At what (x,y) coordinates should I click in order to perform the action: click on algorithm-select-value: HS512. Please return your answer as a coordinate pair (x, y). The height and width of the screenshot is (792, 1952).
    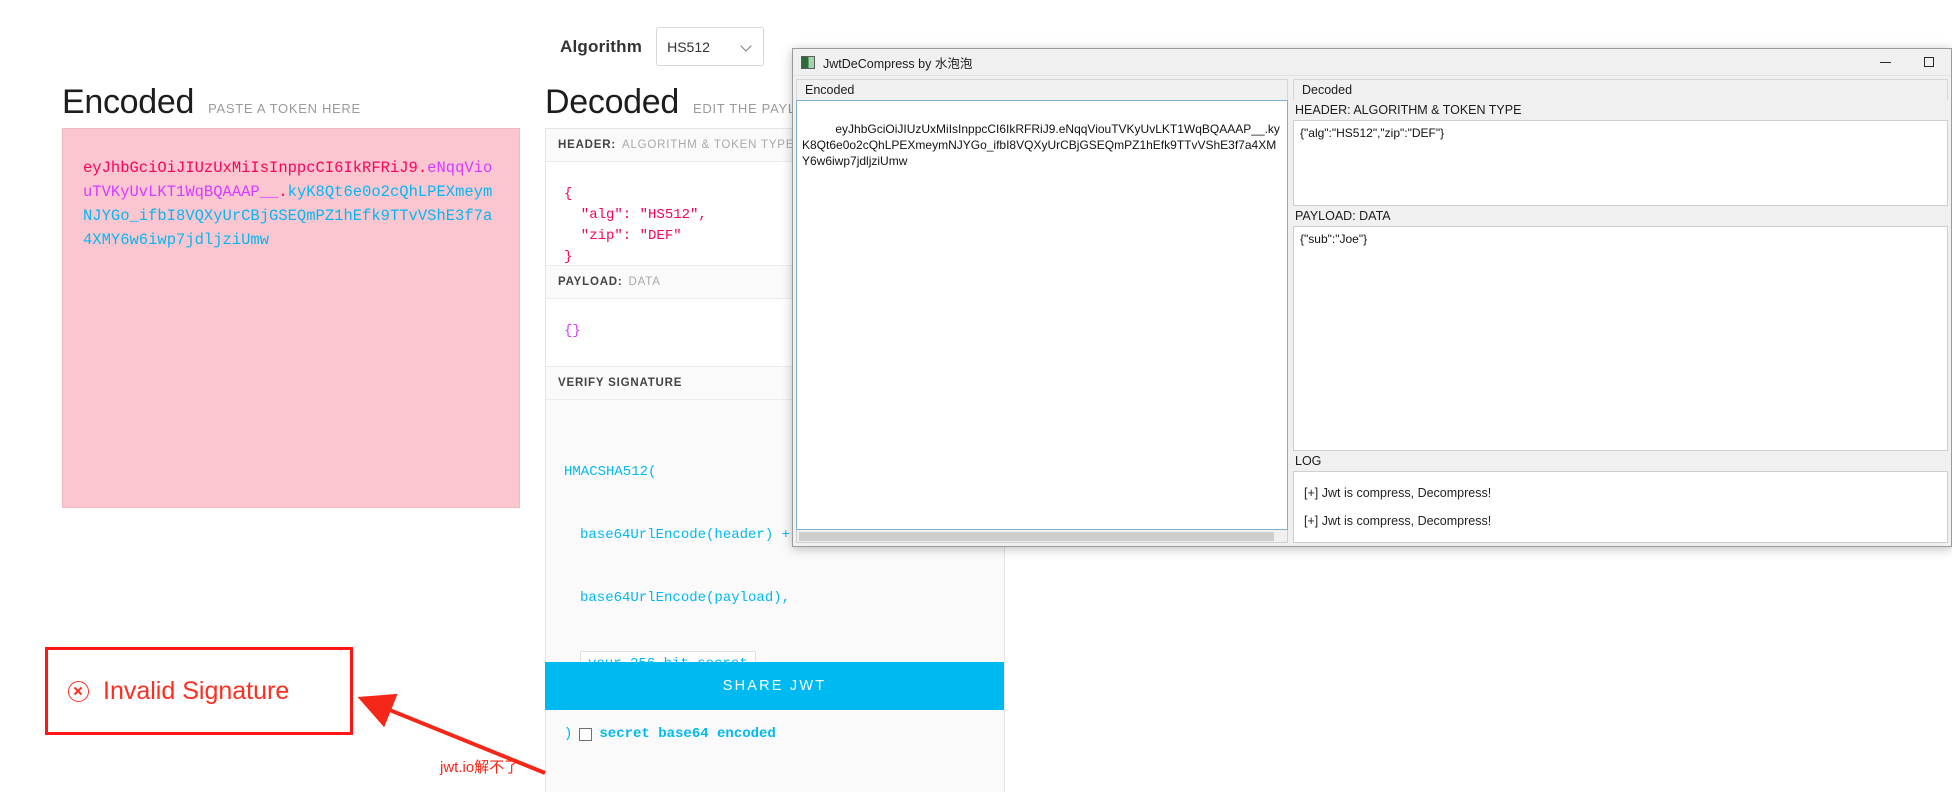
    Looking at the image, I should click on (688, 46).